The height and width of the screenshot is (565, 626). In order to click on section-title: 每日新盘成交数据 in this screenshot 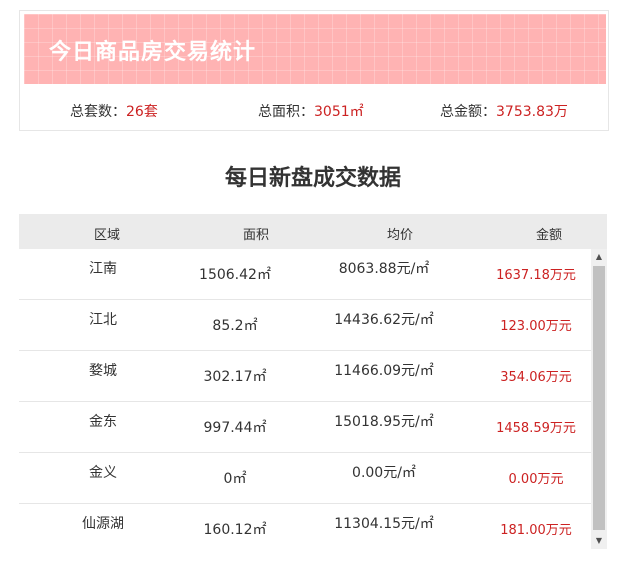, I will do `click(312, 178)`.